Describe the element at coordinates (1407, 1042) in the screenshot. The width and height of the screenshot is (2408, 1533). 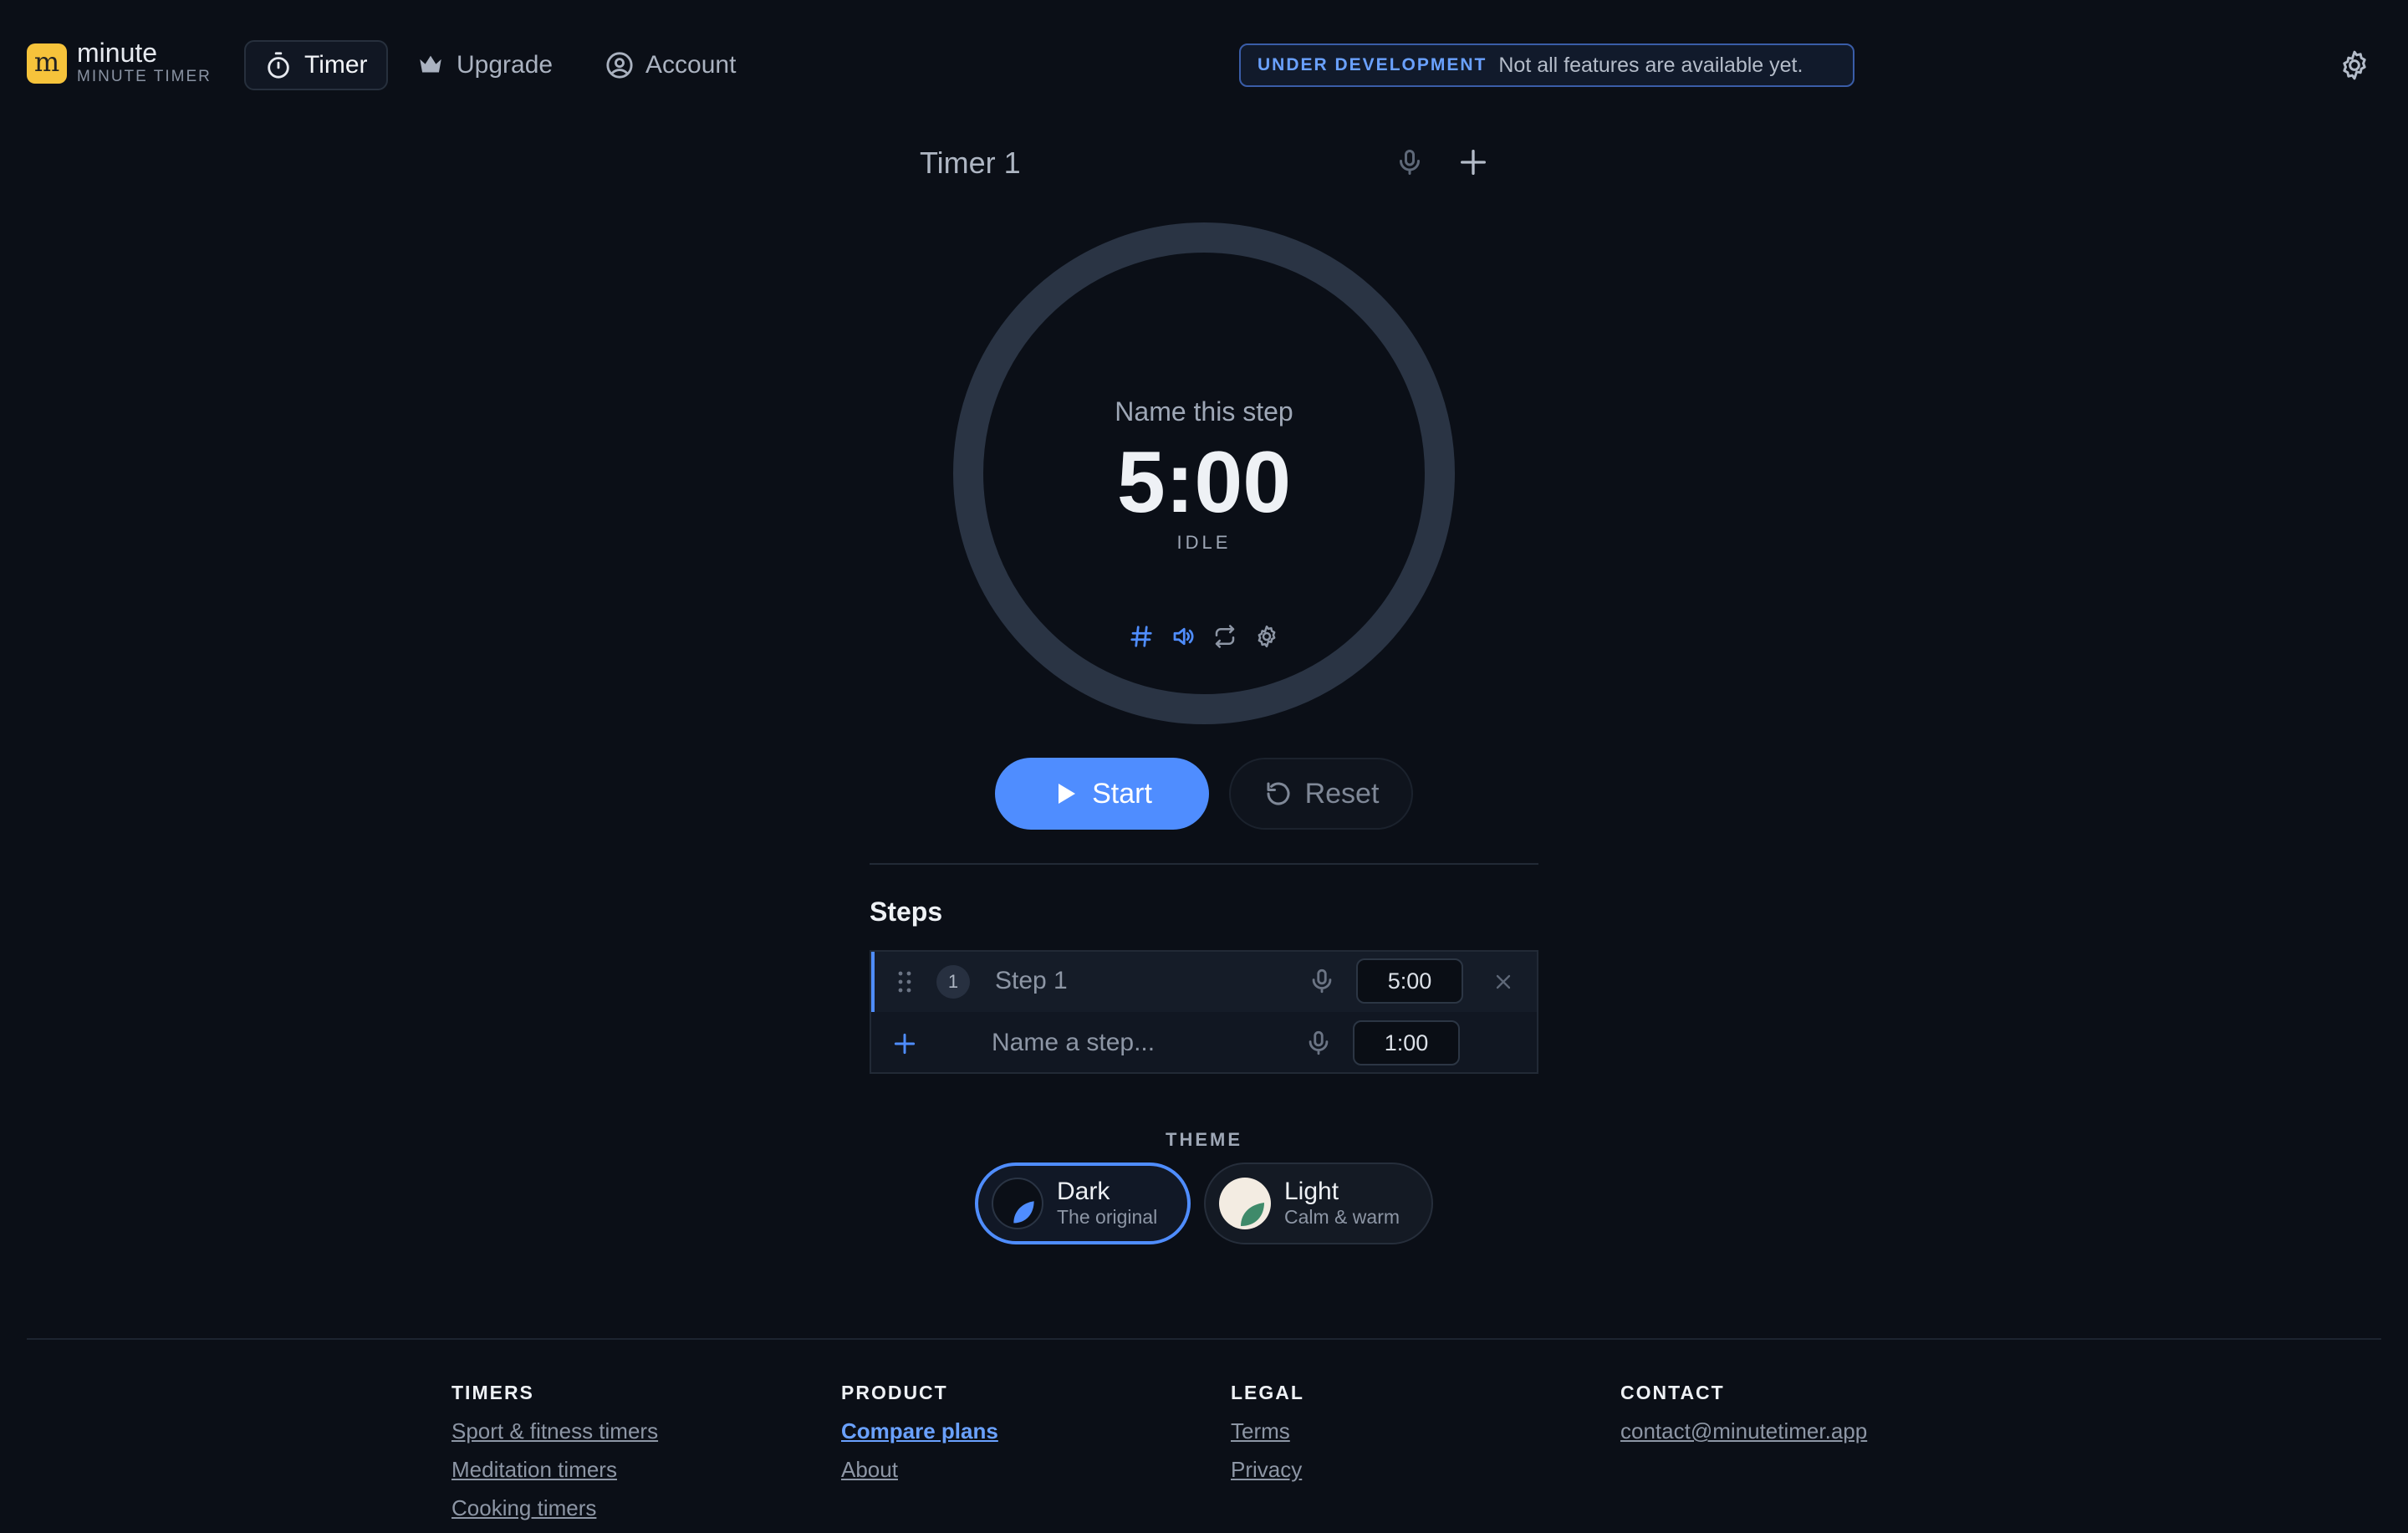
I see `new-step-duration-input: 1:00` at that location.